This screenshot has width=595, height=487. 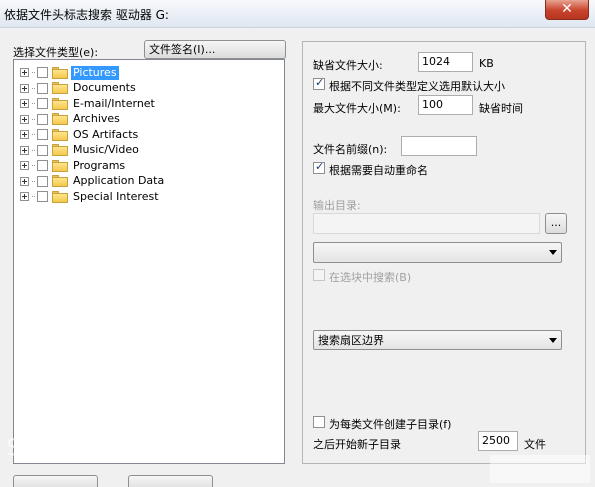 What do you see at coordinates (96, 118) in the screenshot?
I see `tree-item-label: Archives` at bounding box center [96, 118].